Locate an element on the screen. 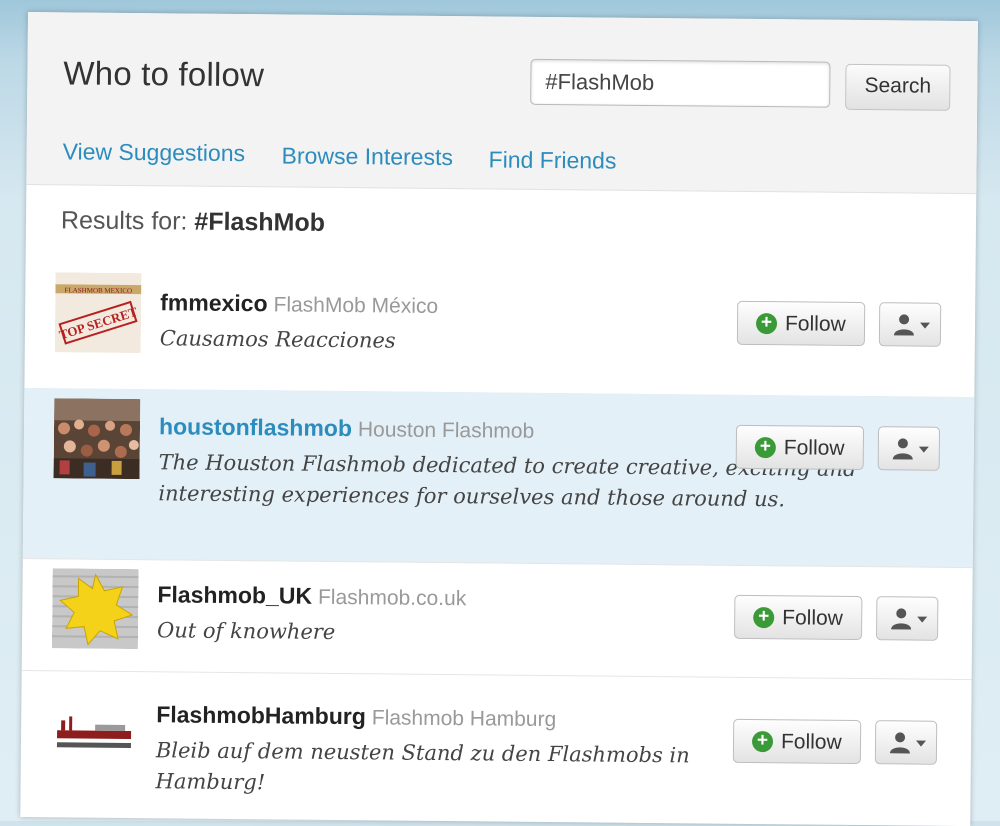  tab-find-friends: Find Friends is located at coordinates (552, 160).